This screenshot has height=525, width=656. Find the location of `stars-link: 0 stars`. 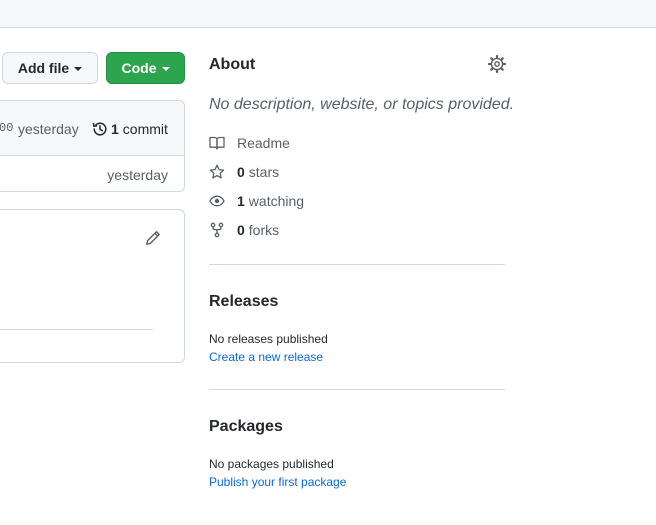

stars-link: 0 stars is located at coordinates (244, 172).